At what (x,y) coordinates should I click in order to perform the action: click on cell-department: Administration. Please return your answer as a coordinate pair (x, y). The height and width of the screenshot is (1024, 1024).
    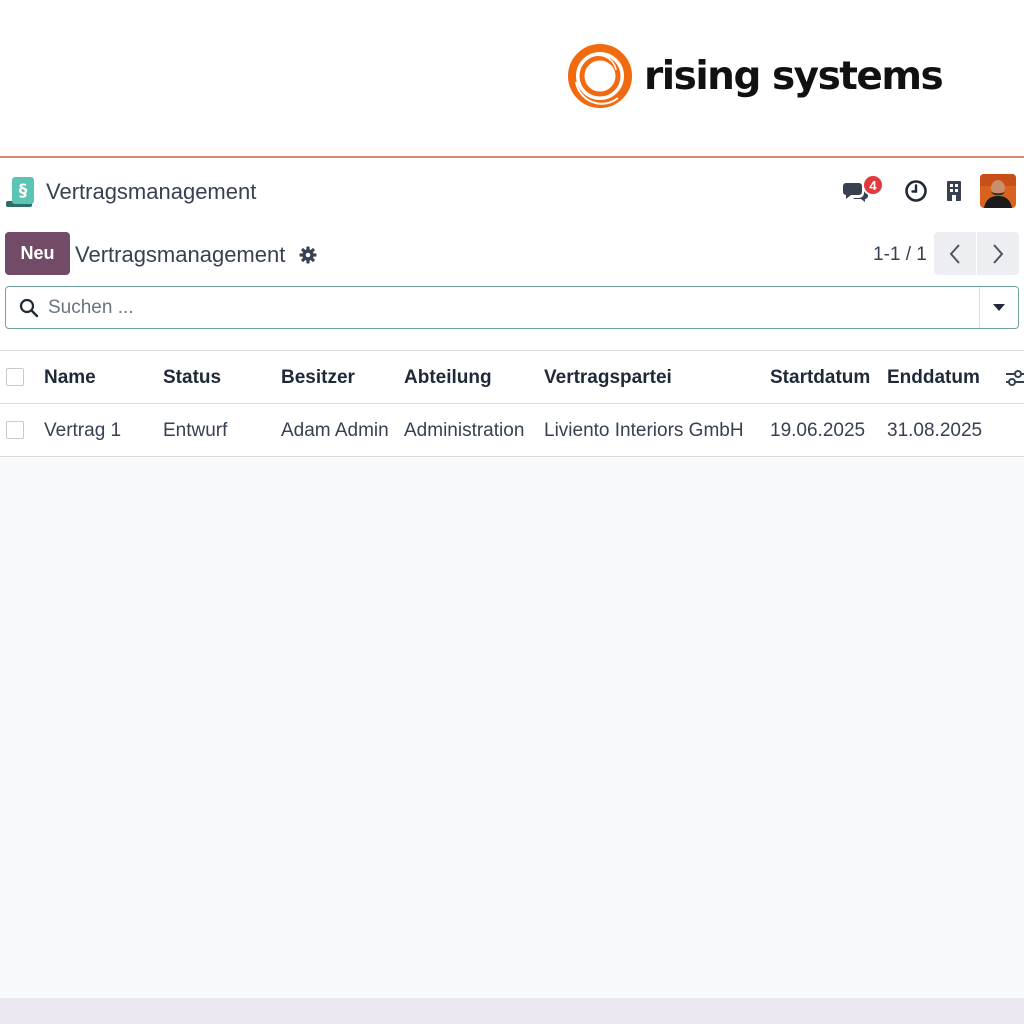
    Looking at the image, I should click on (464, 430).